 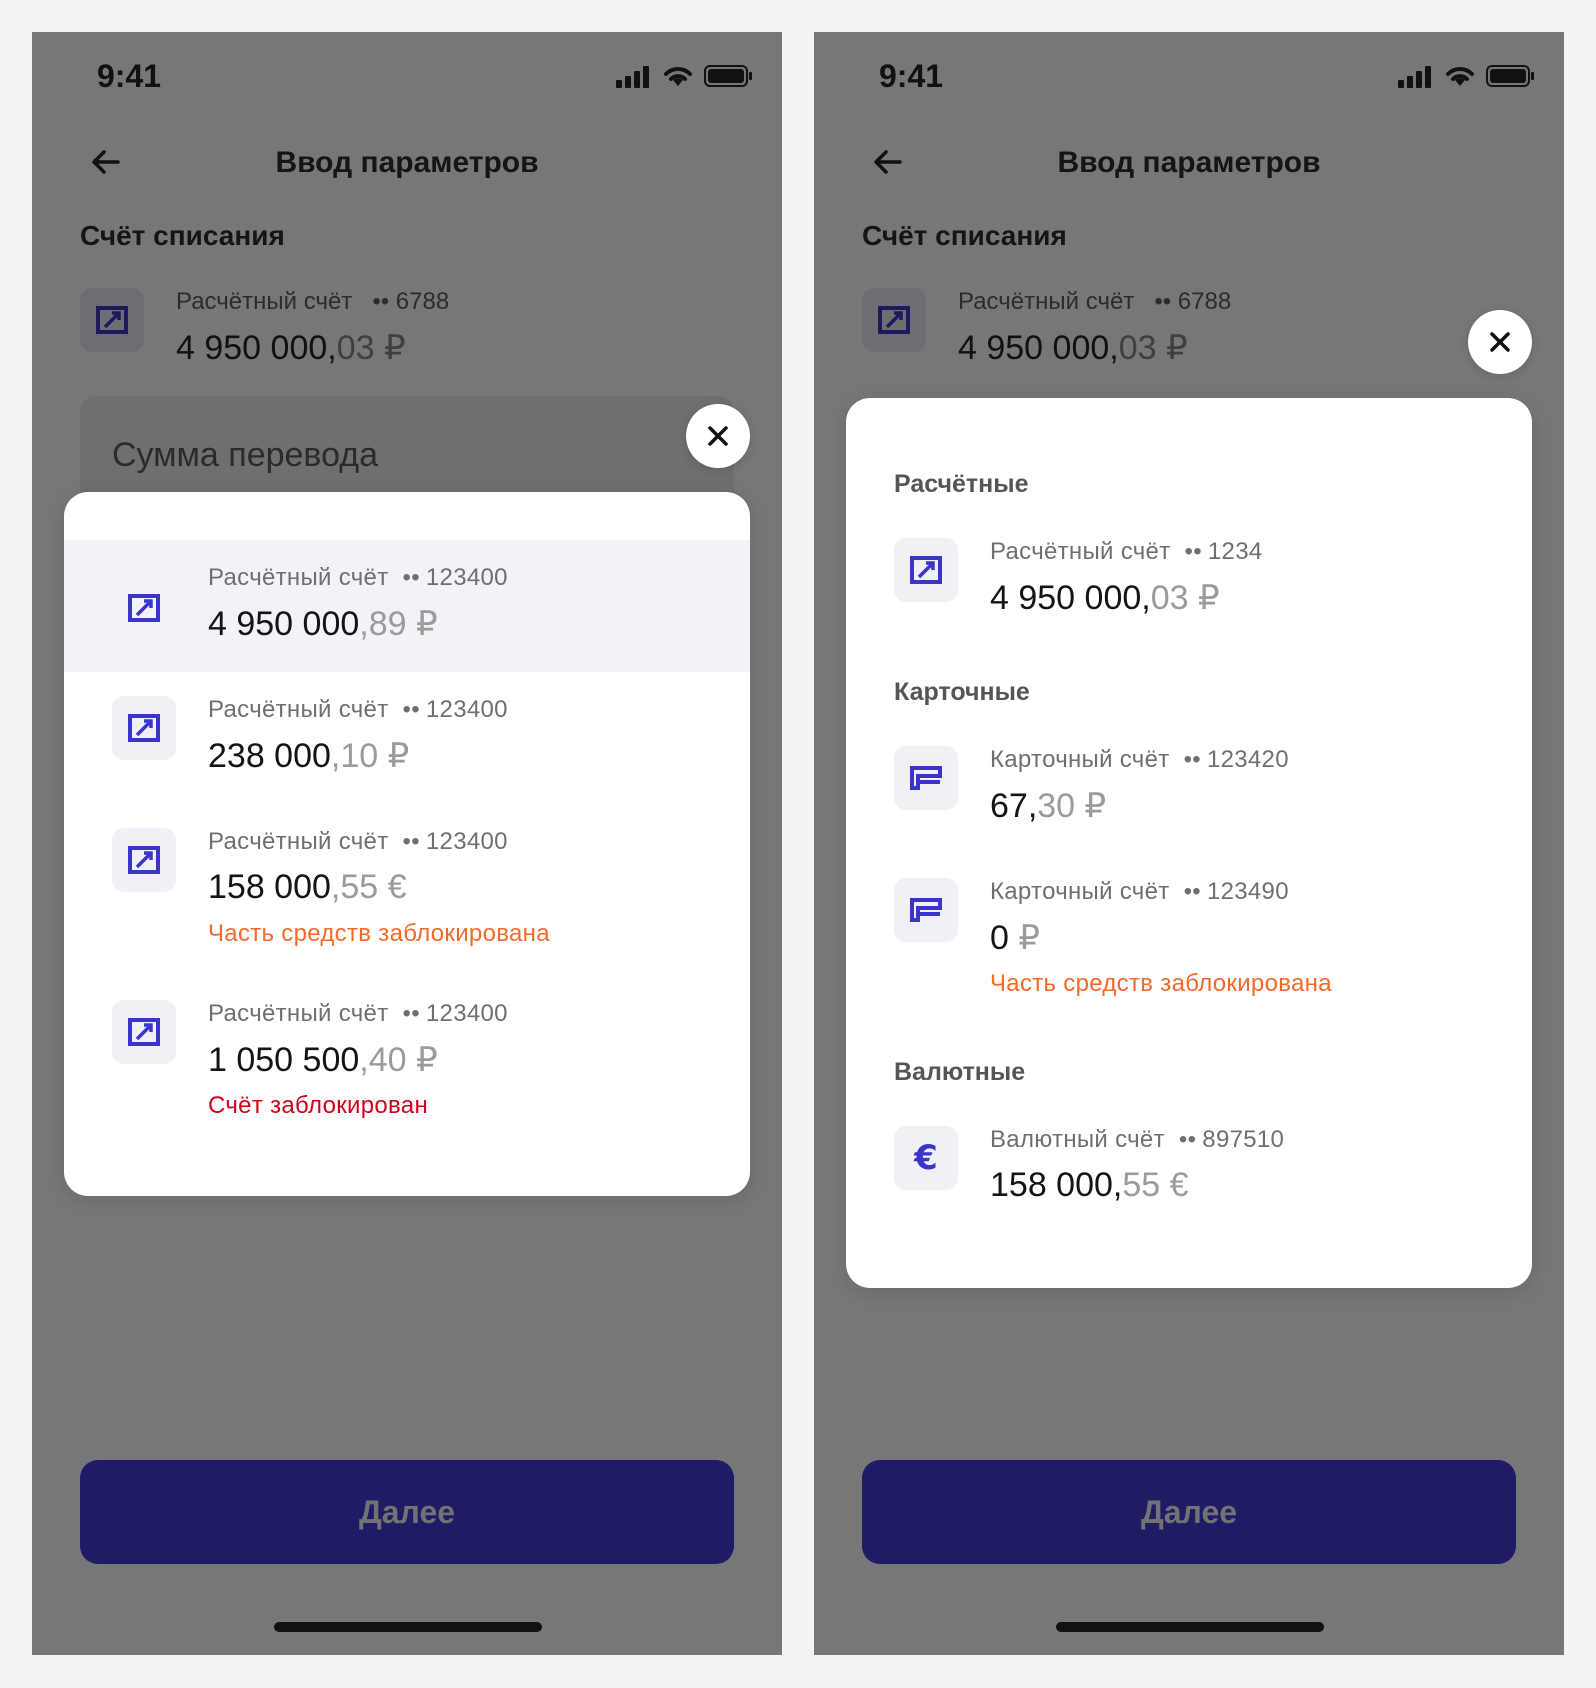 I want to click on account-balance: 1 050 500,40 ₽, so click(x=323, y=1060).